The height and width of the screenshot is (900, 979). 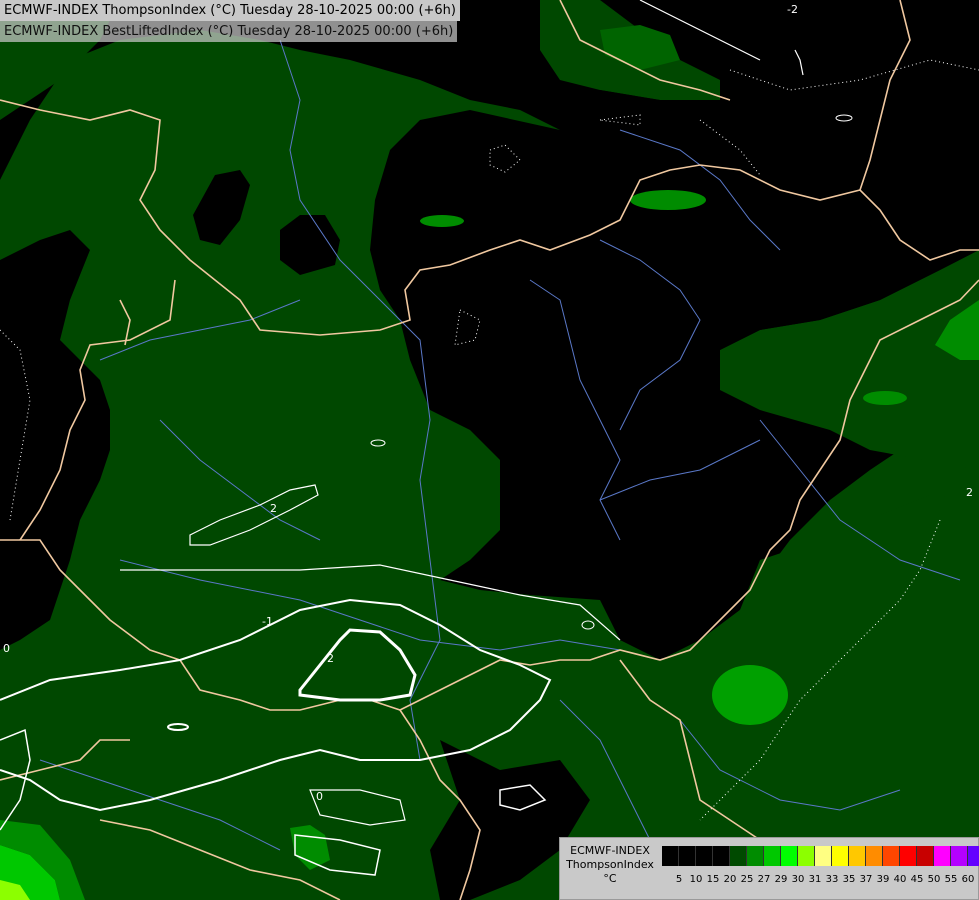 What do you see at coordinates (747, 879) in the screenshot?
I see `legend-tick: 25` at bounding box center [747, 879].